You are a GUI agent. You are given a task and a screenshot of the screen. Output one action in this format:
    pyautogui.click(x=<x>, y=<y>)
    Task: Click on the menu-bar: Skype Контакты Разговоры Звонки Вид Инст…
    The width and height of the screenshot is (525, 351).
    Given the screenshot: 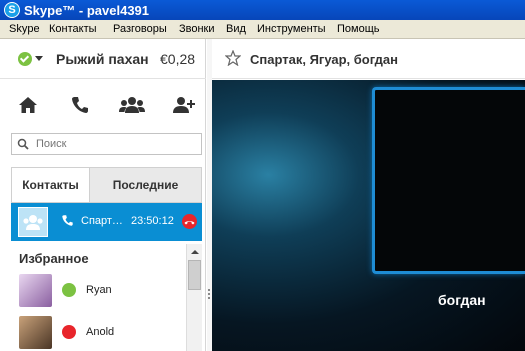 What is the action you would take?
    pyautogui.click(x=262, y=29)
    